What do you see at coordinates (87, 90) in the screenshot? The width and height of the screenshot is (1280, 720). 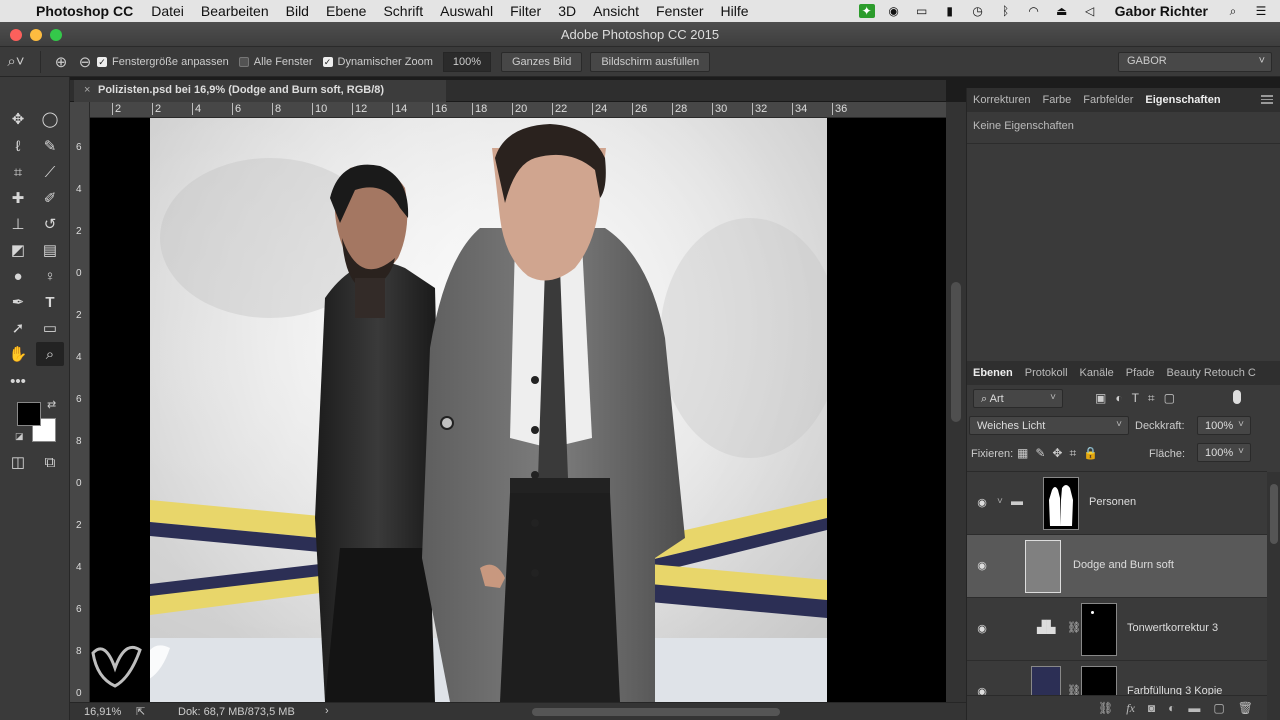 I see `close-tab-icon: ×` at bounding box center [87, 90].